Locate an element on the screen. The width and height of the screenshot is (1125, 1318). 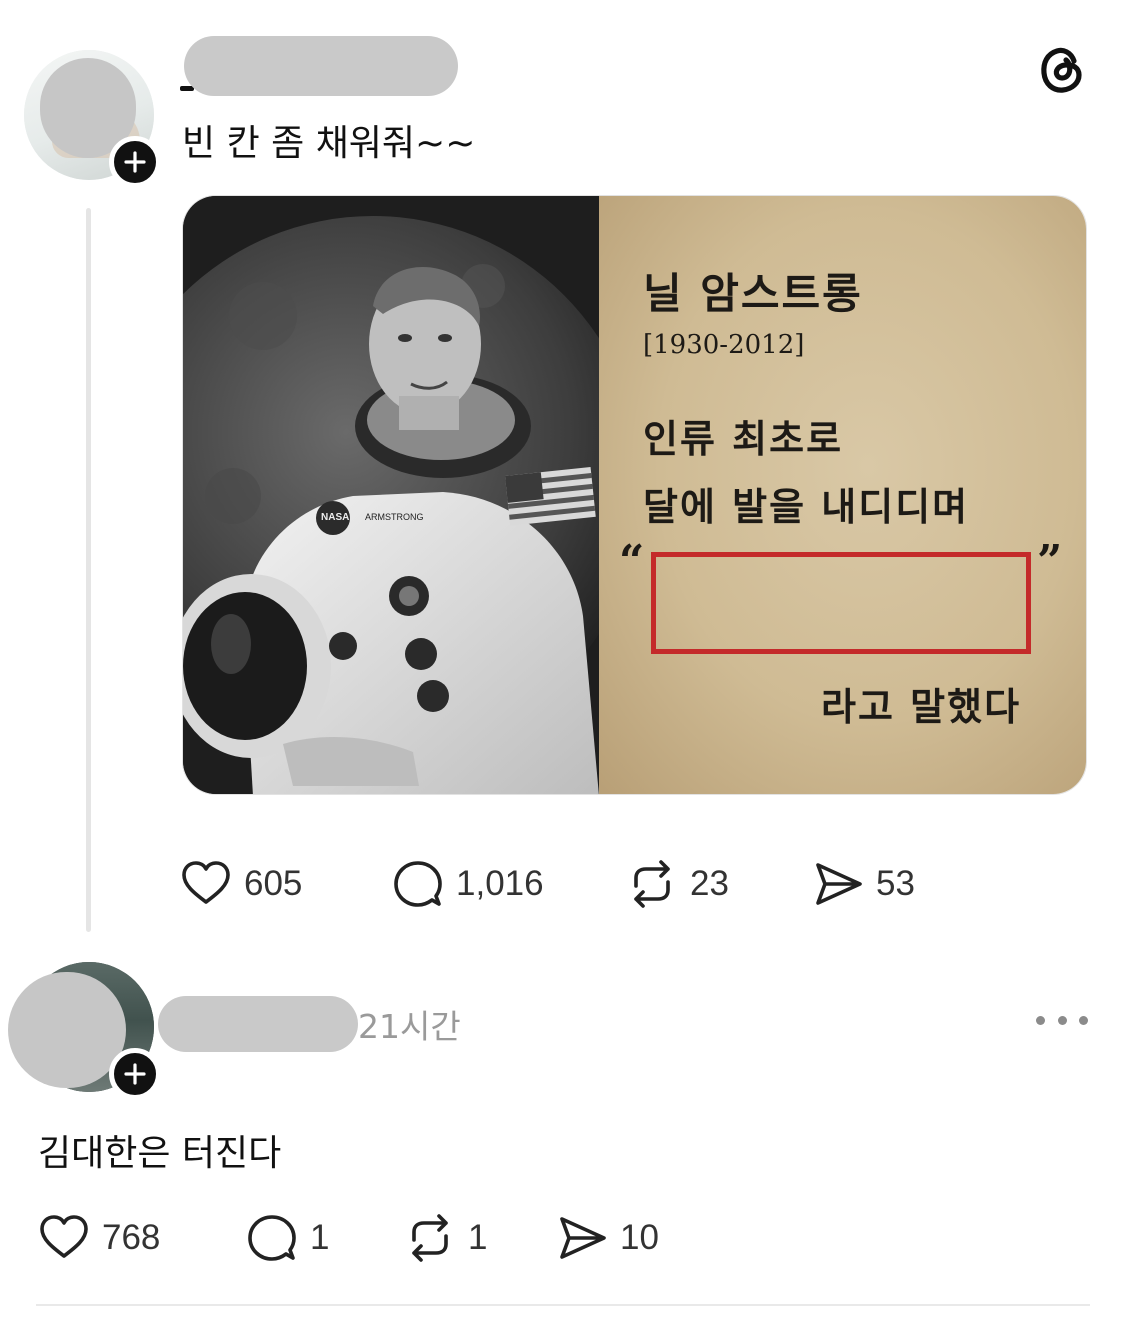
reply-timestamp: 21시간 is located at coordinates (409, 1026).